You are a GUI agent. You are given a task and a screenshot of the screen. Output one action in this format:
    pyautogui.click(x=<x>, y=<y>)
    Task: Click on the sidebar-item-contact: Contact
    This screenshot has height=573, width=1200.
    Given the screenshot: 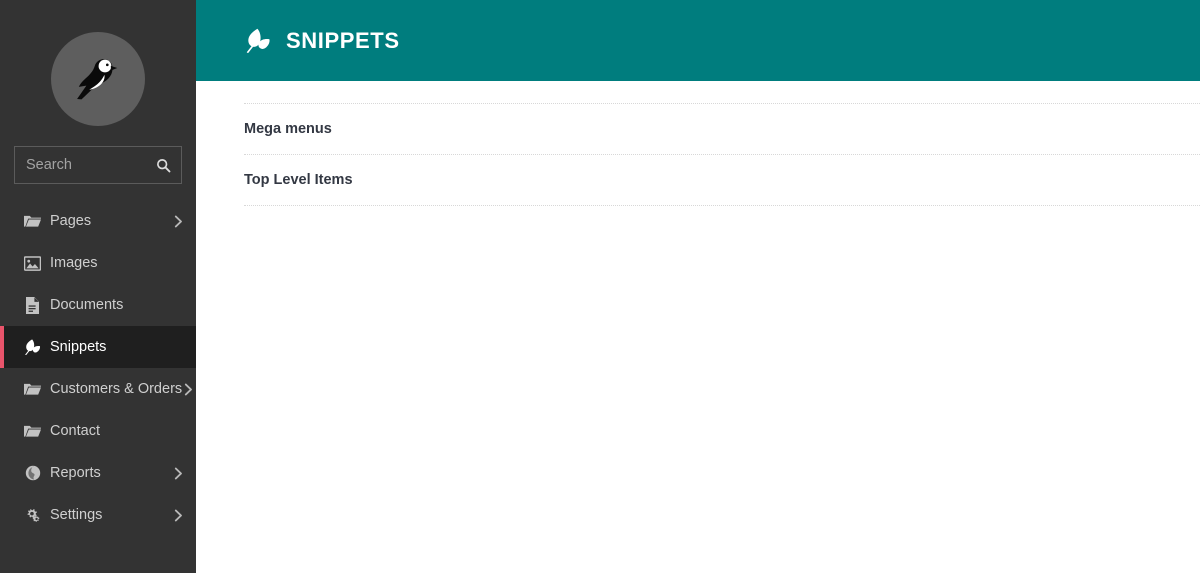 What is the action you would take?
    pyautogui.click(x=98, y=431)
    